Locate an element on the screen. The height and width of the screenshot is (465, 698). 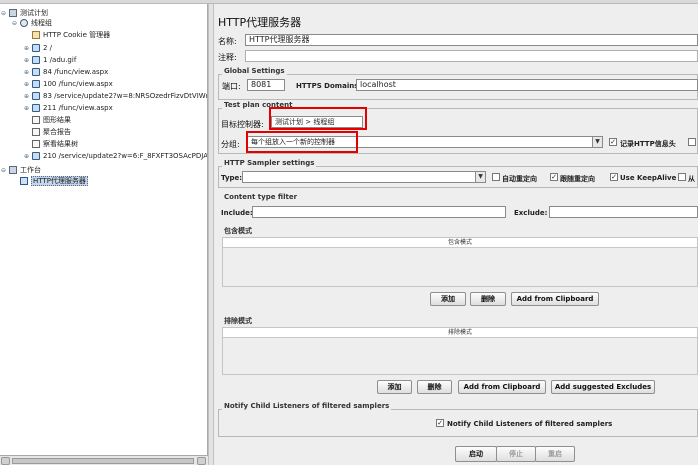
tree-item-label: 工作台 is located at coordinates (30, 170).